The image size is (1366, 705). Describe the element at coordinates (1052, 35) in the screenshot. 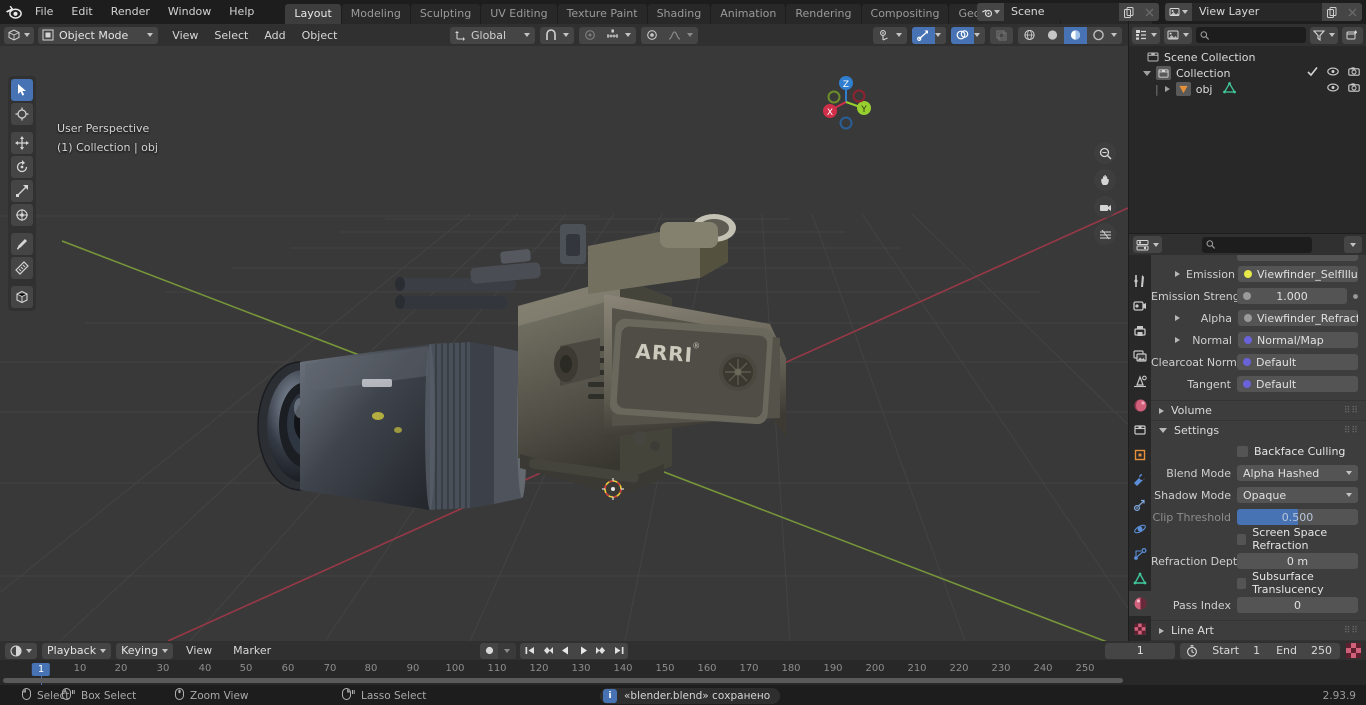

I see `solid-icon` at that location.